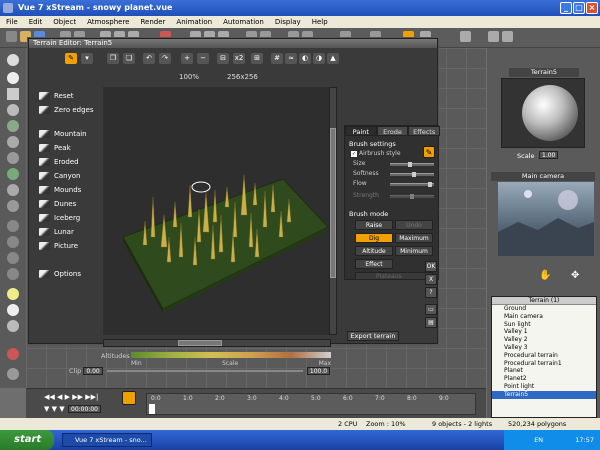  Describe the element at coordinates (545, 275) in the screenshot. I see `hand-pan-icon: ✋` at that location.